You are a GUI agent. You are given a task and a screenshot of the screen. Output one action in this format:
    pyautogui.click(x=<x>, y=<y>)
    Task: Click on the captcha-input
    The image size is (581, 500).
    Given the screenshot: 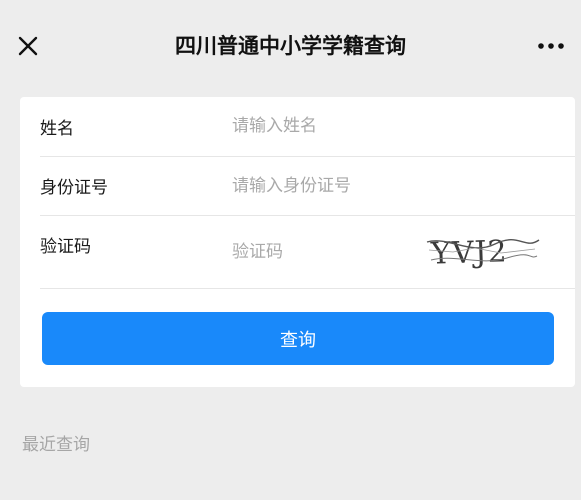 What is the action you would take?
    pyautogui.click(x=322, y=252)
    